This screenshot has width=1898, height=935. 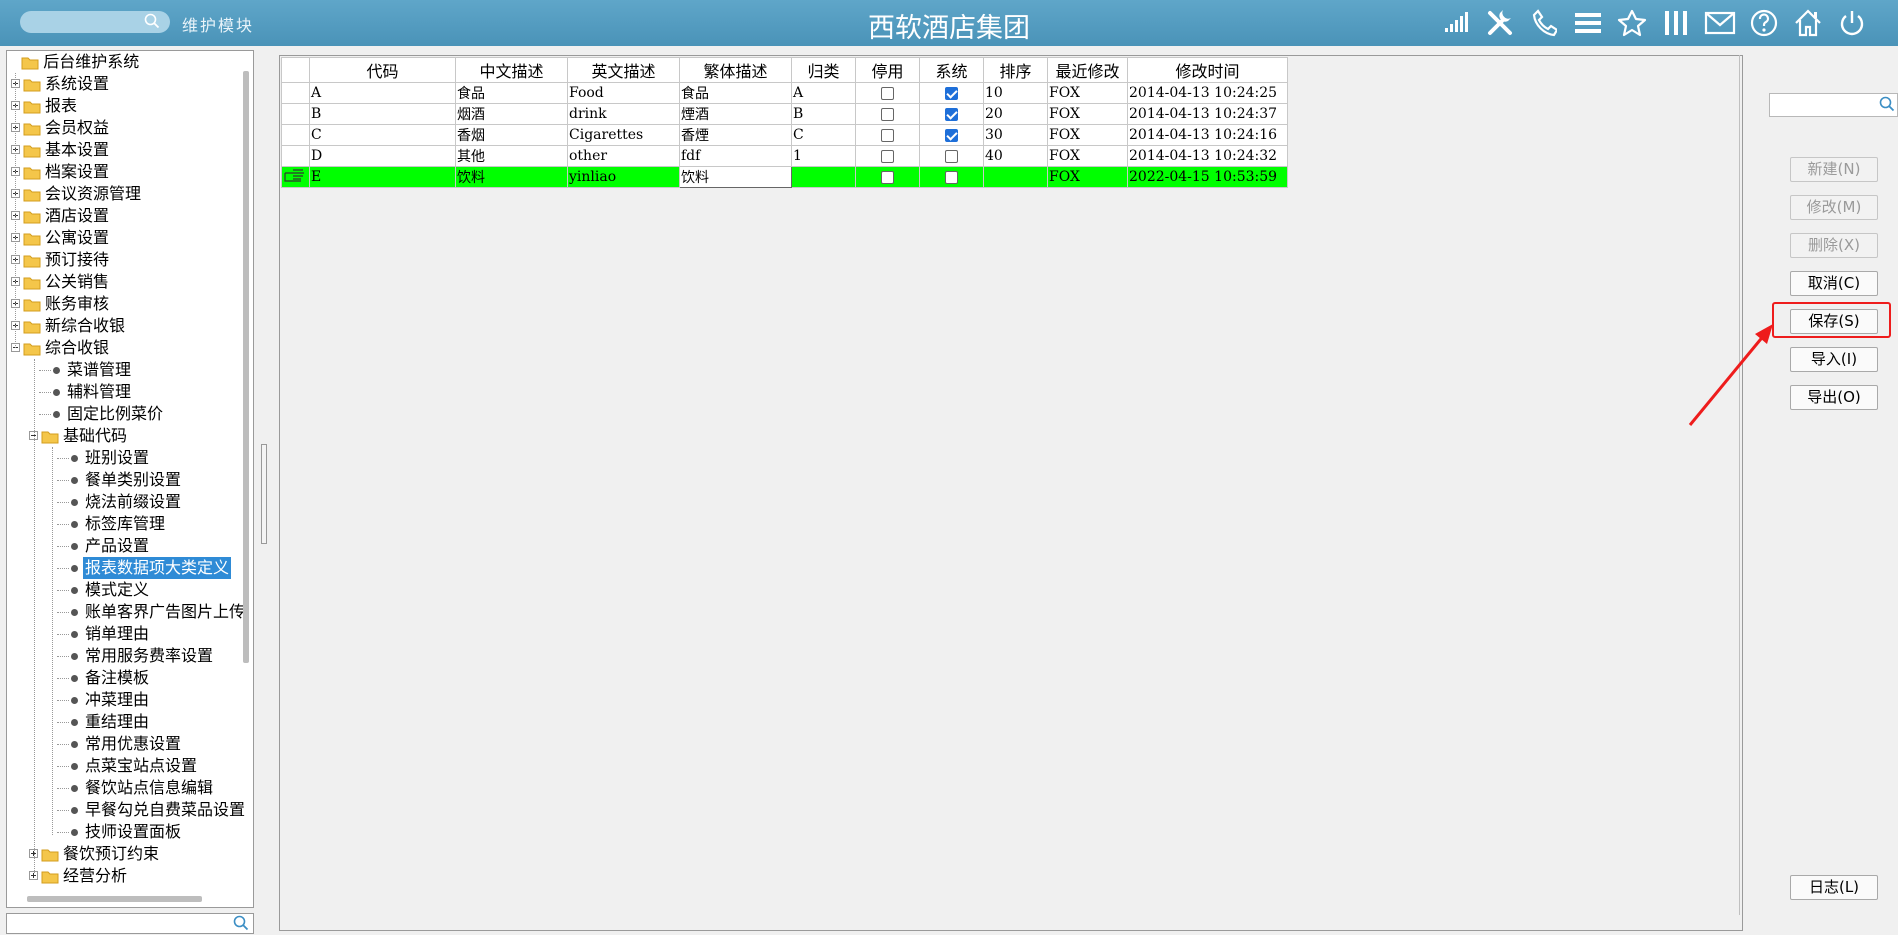 I want to click on tree-item: 固定比例菜价, so click(x=127, y=414).